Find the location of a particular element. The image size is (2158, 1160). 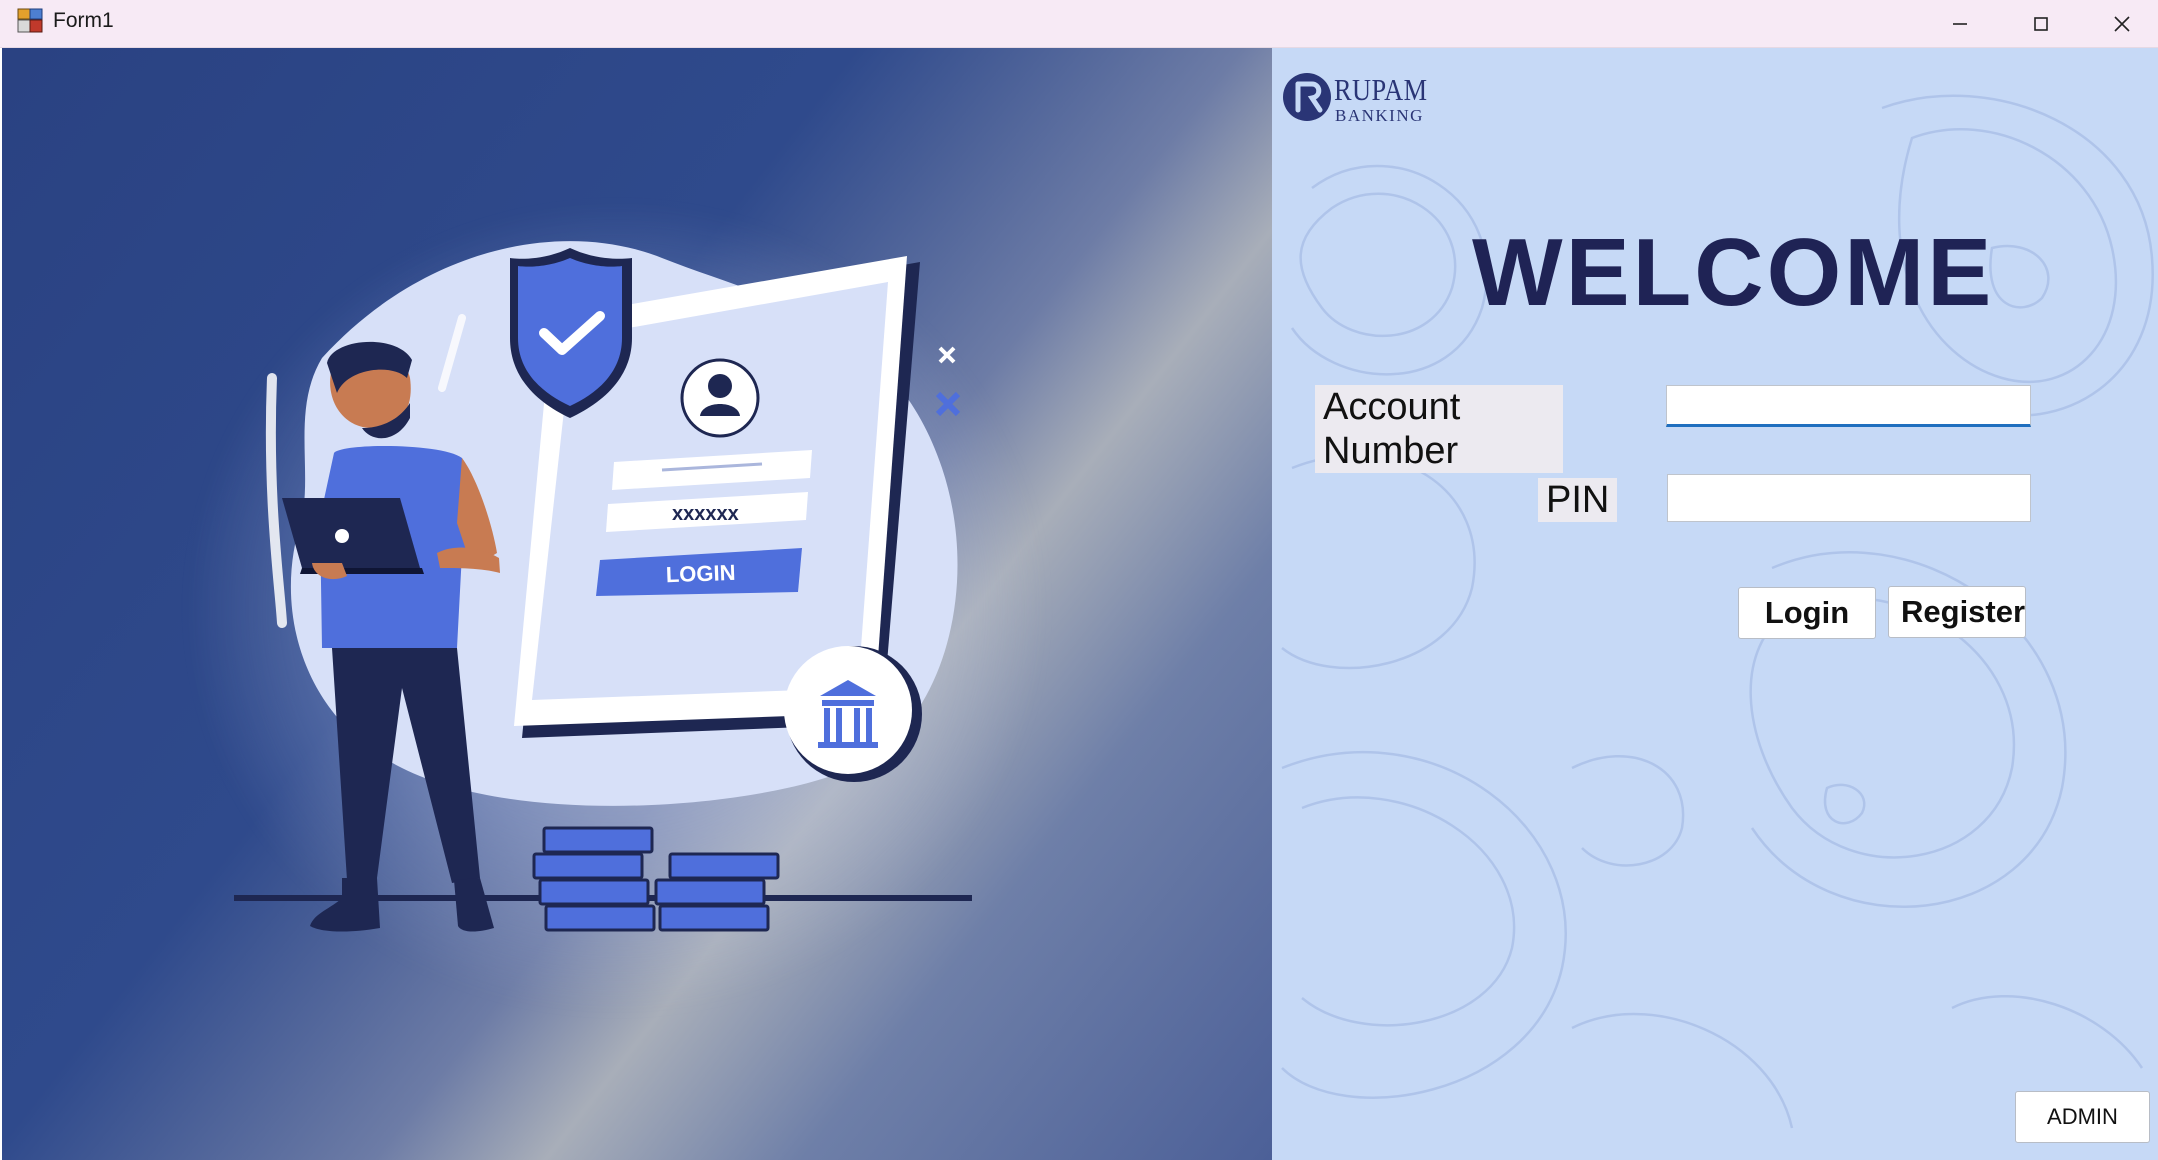

minimize-icon is located at coordinates (1960, 23).